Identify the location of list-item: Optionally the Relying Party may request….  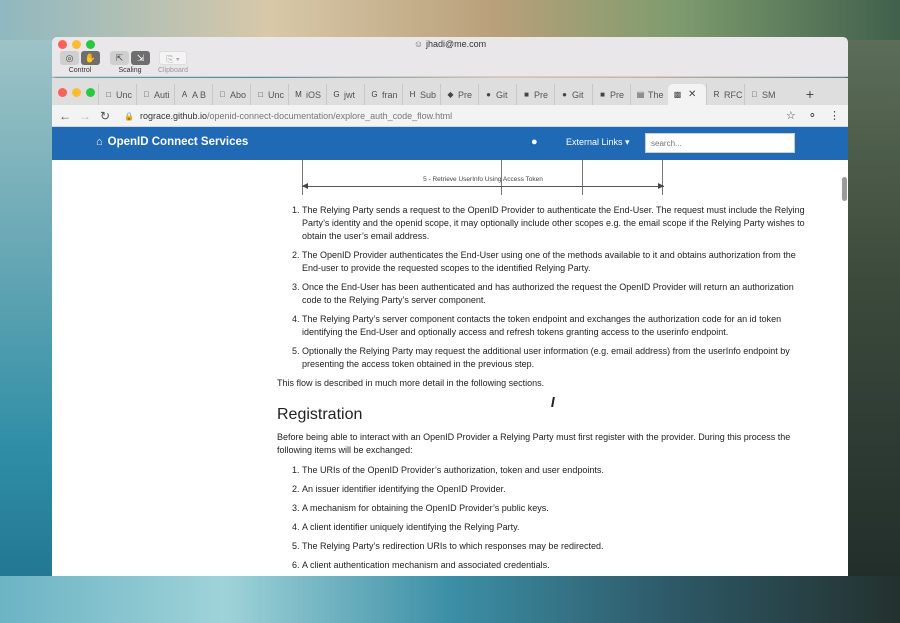
(553, 358).